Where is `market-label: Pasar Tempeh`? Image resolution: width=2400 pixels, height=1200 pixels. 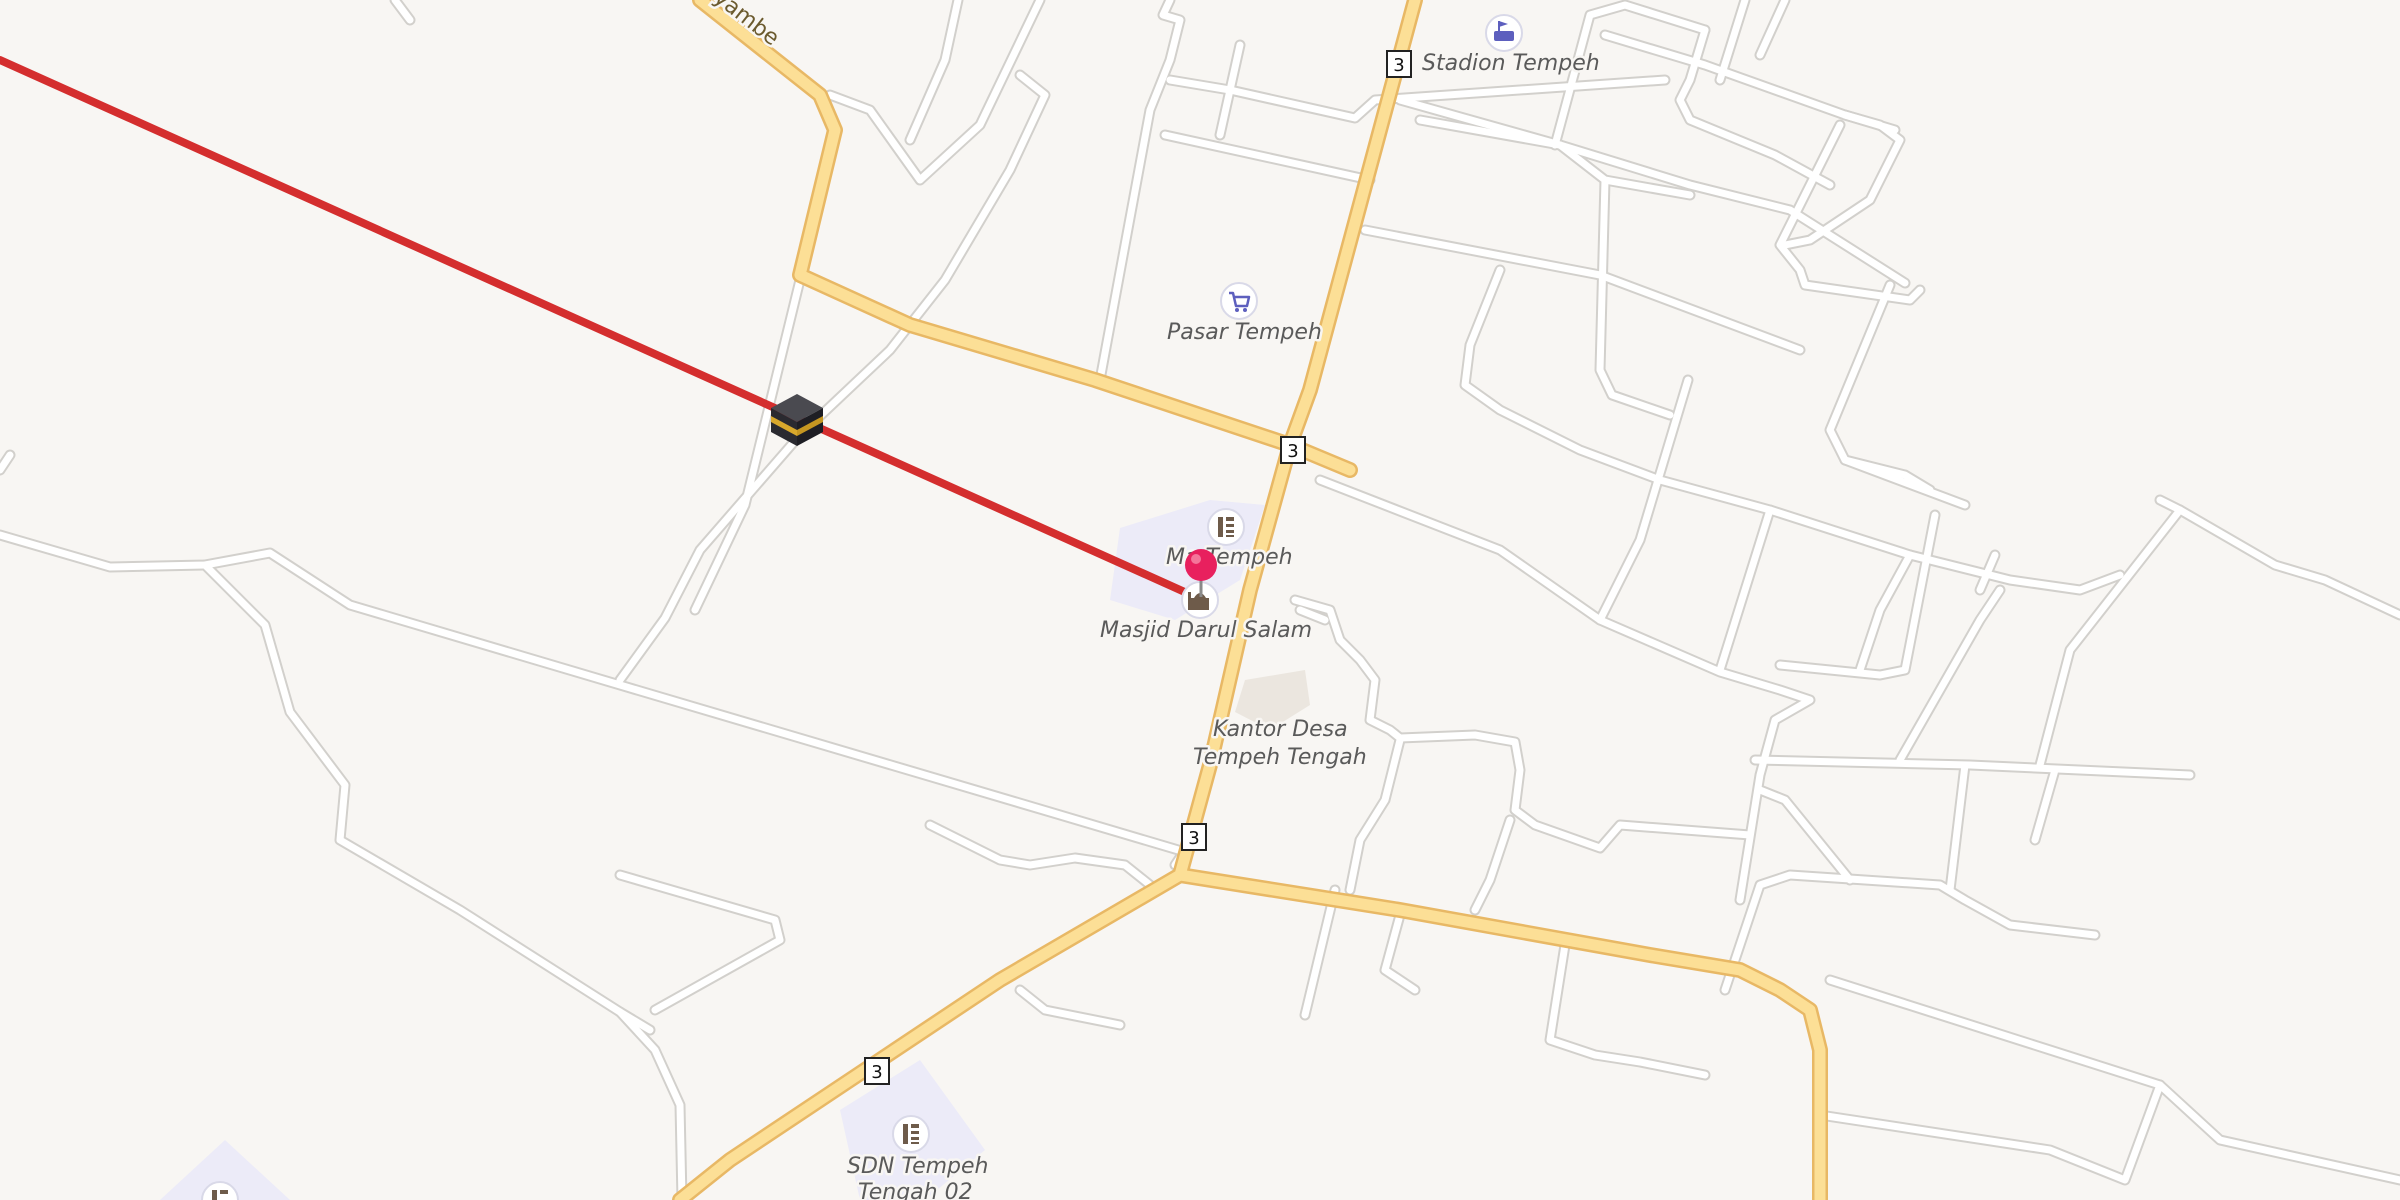 market-label: Pasar Tempeh is located at coordinates (1245, 333).